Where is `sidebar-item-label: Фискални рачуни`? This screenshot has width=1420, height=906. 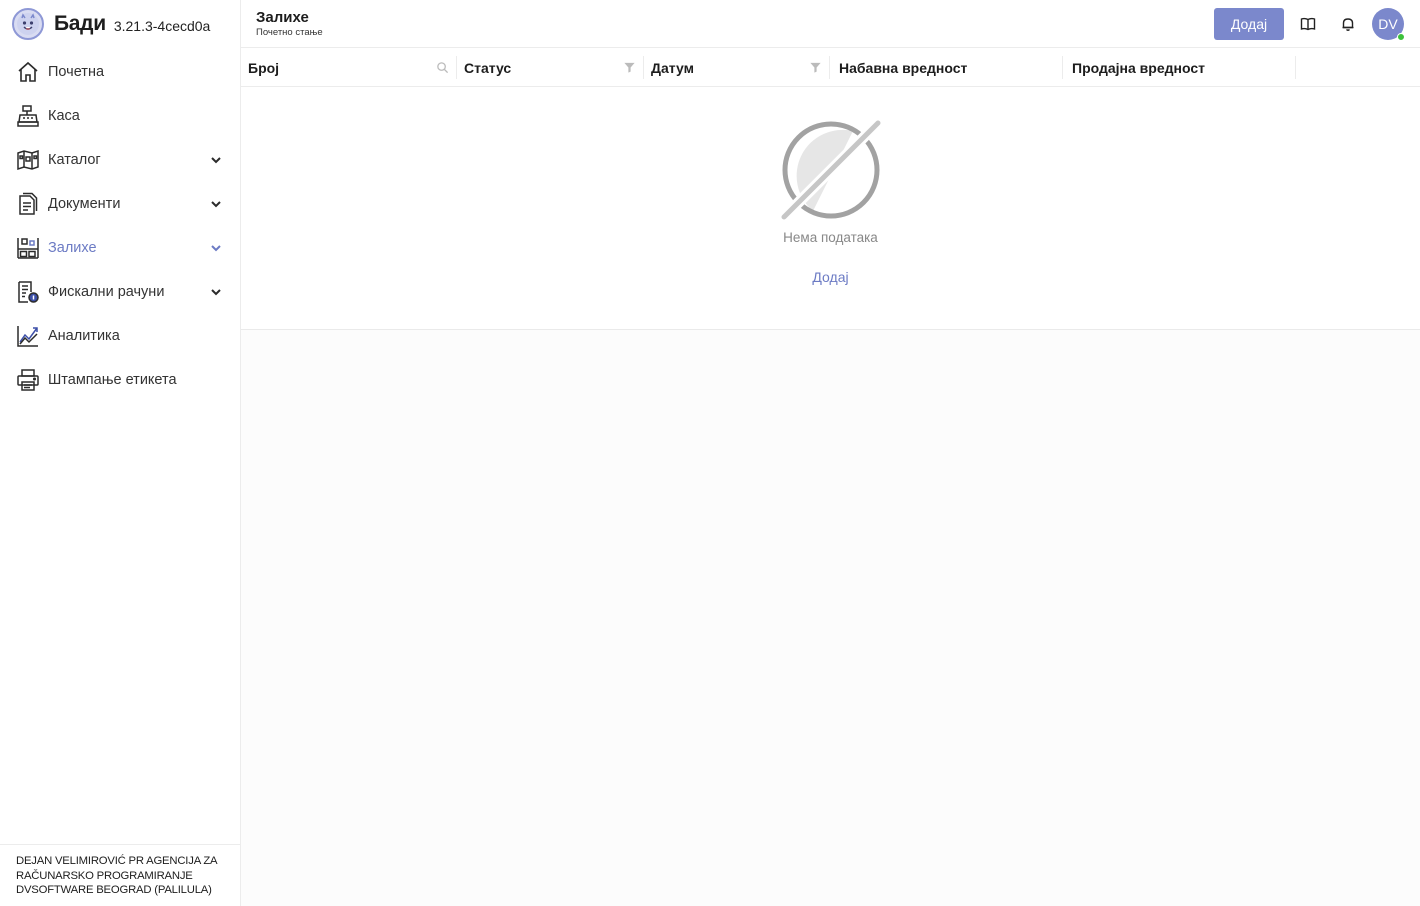
sidebar-item-label: Фискални рачуни is located at coordinates (106, 292).